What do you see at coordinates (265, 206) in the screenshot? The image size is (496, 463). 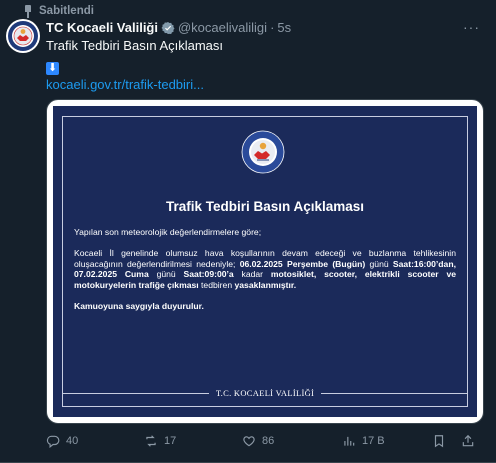 I see `card-title: Trafik Tedbiri Basın Açıklaması` at bounding box center [265, 206].